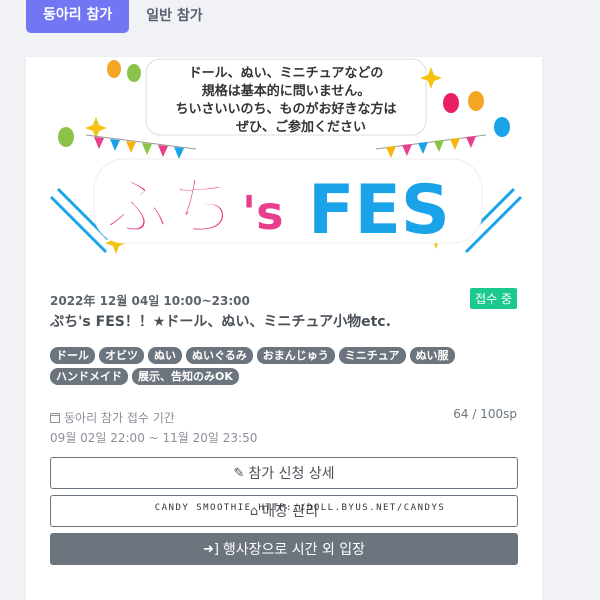 The height and width of the screenshot is (600, 600). Describe the element at coordinates (285, 109) in the screenshot. I see `banner-text-line3: ちいさいいのち、ものがお好きな方は` at that location.